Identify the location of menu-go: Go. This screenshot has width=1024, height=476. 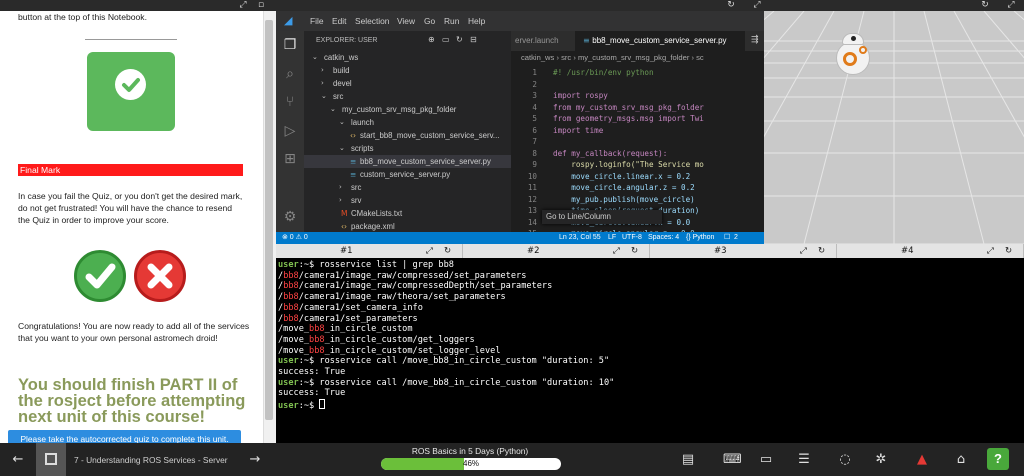
(429, 21).